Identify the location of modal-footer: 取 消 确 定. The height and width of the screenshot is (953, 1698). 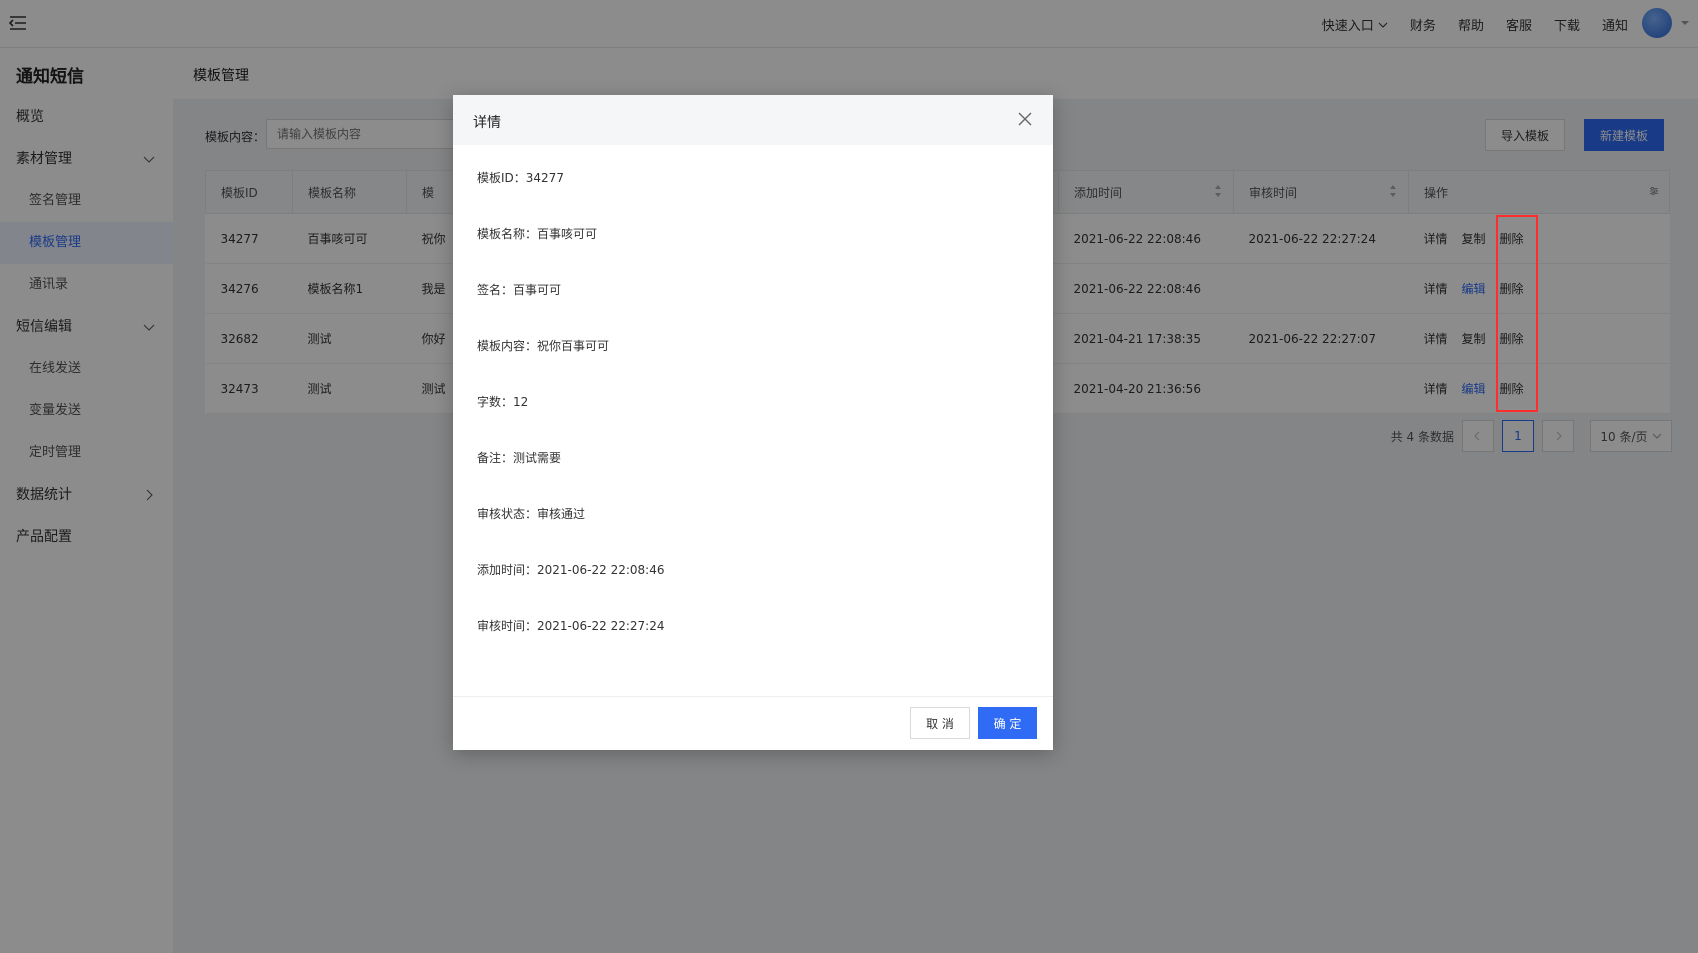
(753, 723).